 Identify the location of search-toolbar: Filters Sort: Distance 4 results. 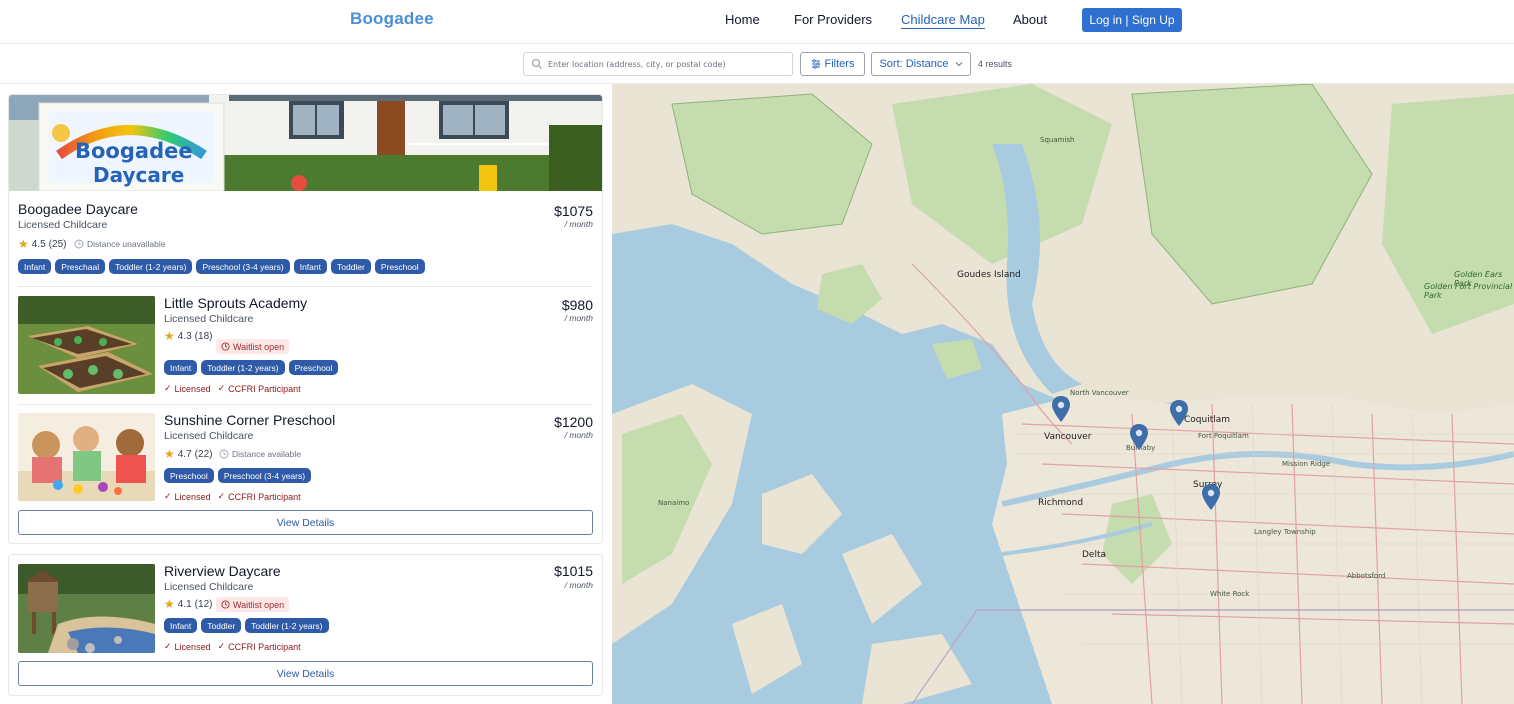
(757, 64).